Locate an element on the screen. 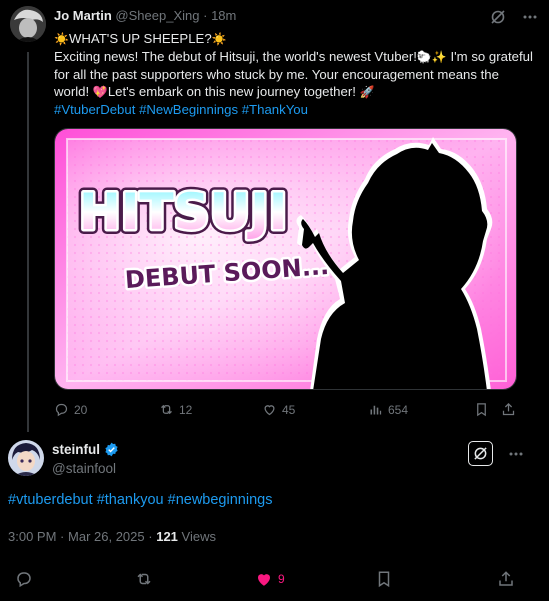  tweet-header: Jo Martin @Sheep_Xing · 18m is located at coordinates (145, 16).